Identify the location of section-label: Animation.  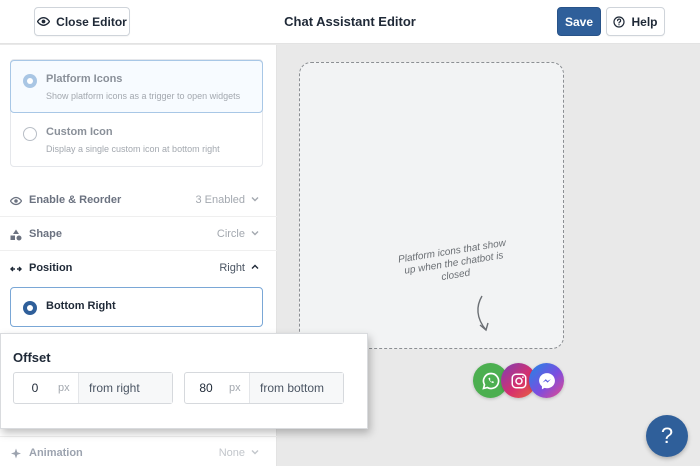
(56, 453).